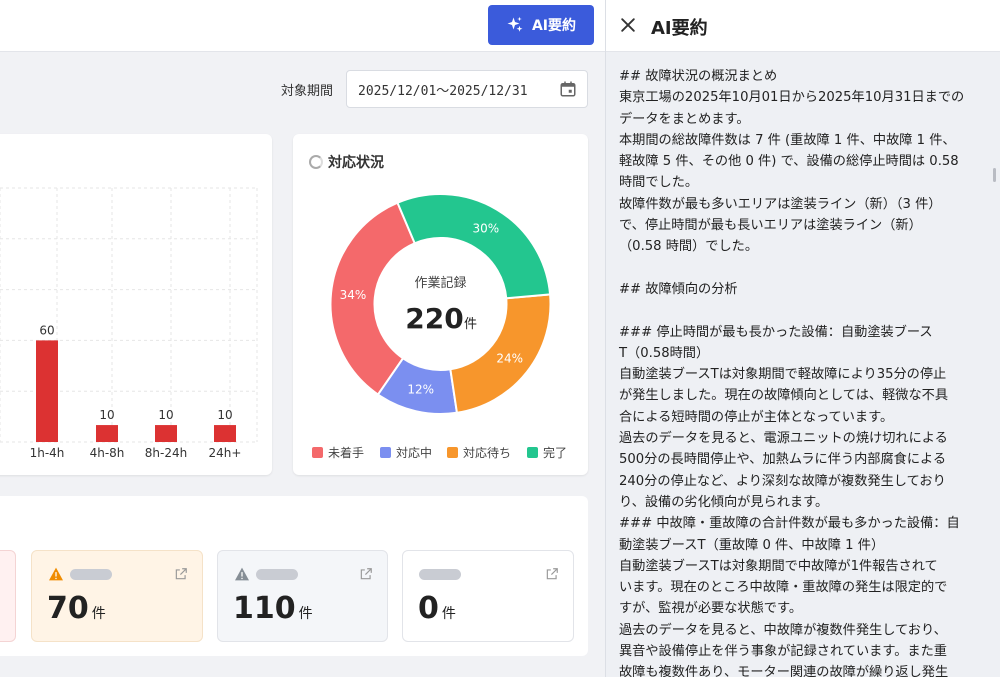 The width and height of the screenshot is (1000, 677). What do you see at coordinates (628, 25) in the screenshot?
I see `close-icon` at bounding box center [628, 25].